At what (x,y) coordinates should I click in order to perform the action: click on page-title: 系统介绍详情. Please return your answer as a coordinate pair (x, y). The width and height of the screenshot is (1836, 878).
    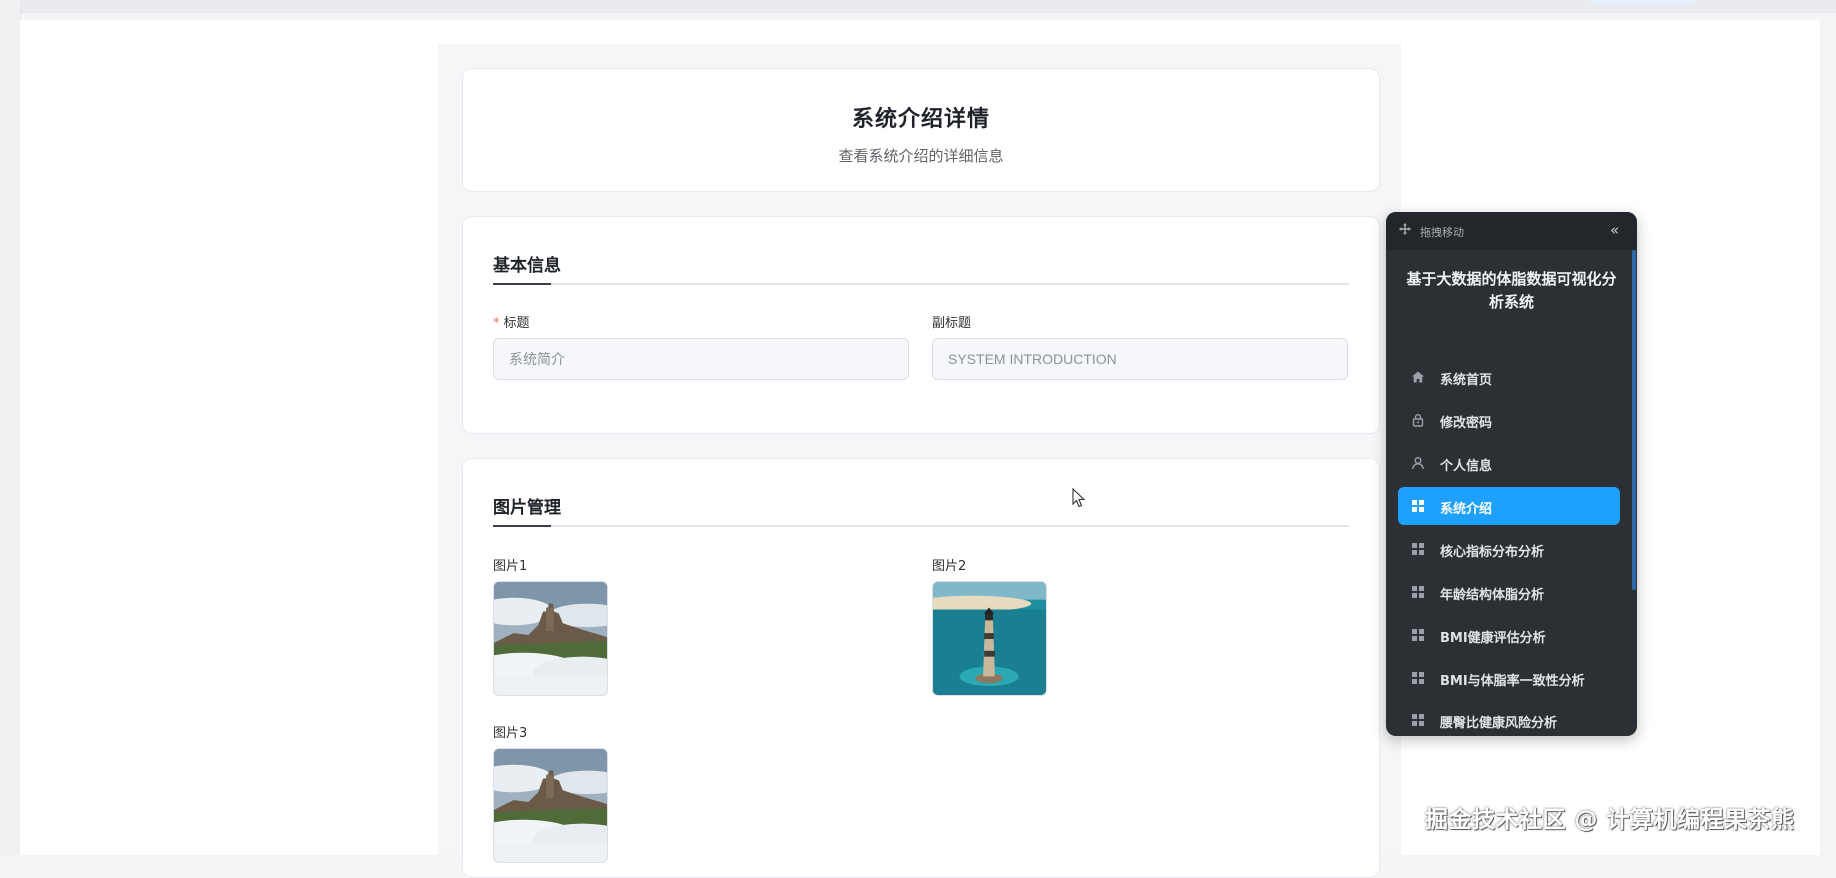
    Looking at the image, I should click on (920, 119).